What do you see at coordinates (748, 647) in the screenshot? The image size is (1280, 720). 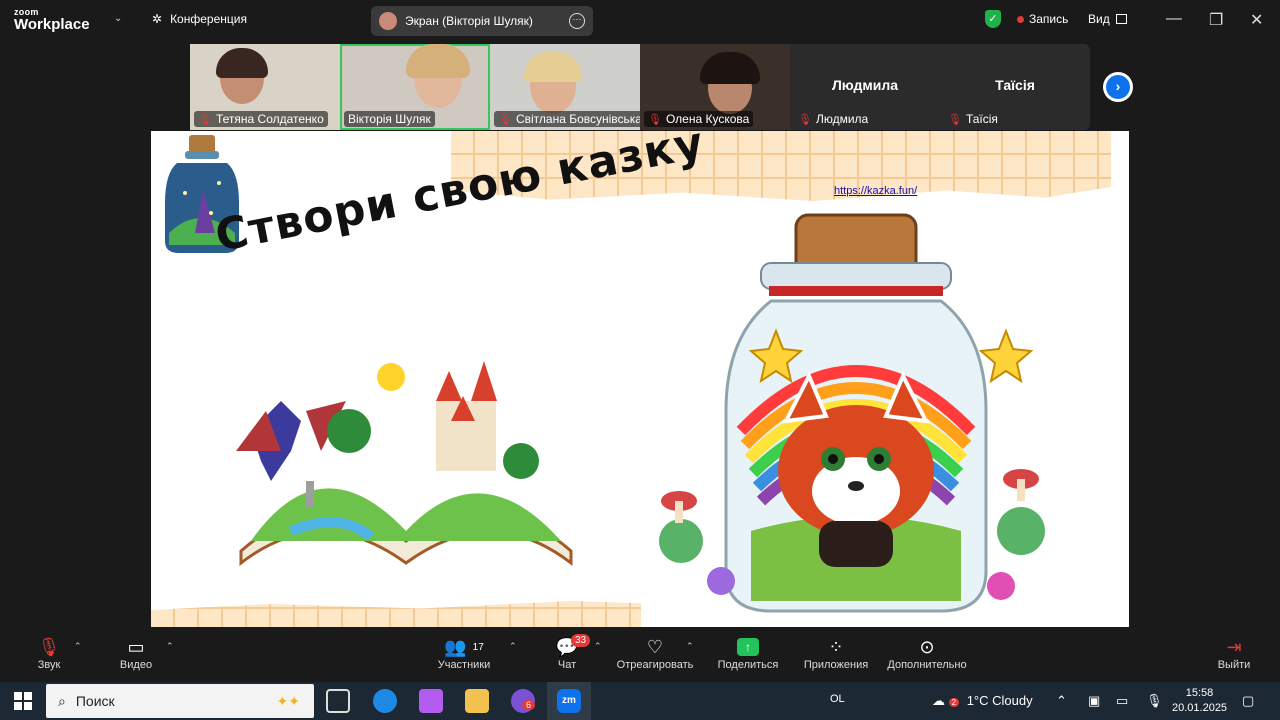 I see `share-screen-icon: ↑` at bounding box center [748, 647].